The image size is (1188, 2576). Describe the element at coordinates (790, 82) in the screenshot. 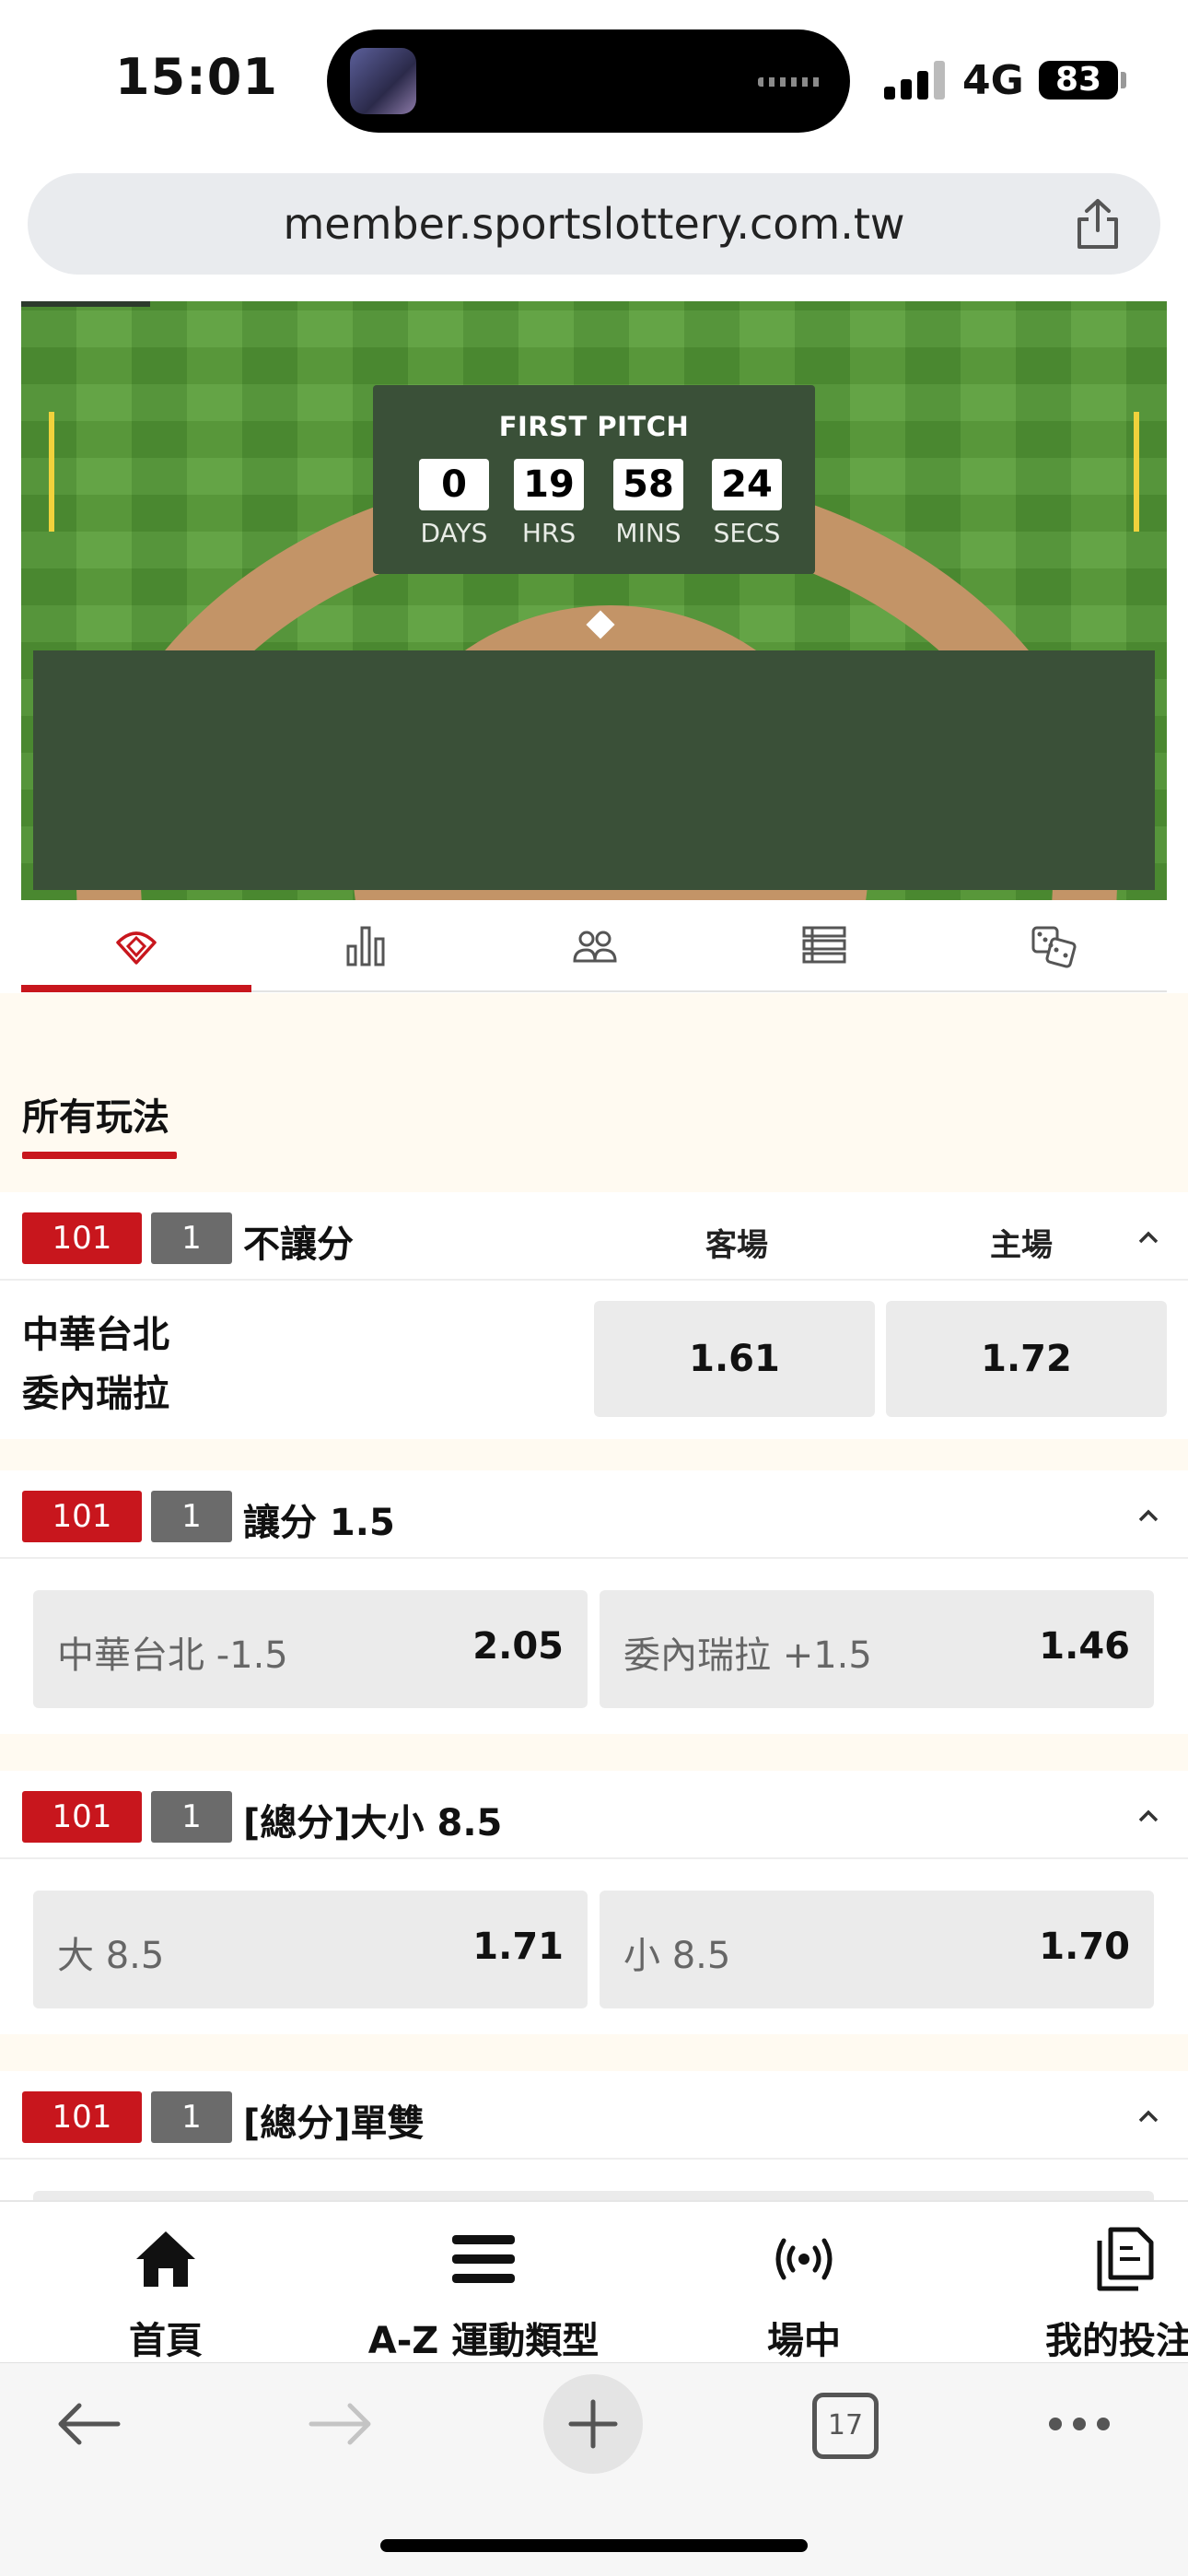

I see `audio-waveform-icon` at that location.